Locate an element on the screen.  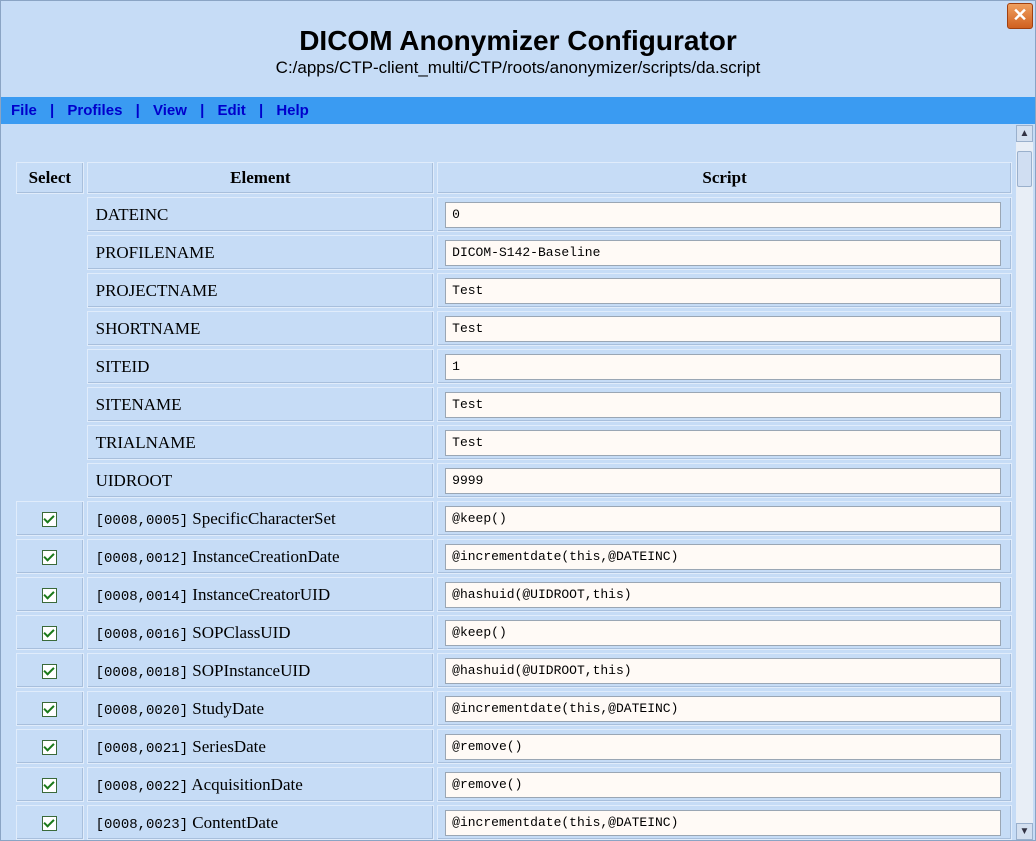
menu-edit: Edit is located at coordinates (231, 110).